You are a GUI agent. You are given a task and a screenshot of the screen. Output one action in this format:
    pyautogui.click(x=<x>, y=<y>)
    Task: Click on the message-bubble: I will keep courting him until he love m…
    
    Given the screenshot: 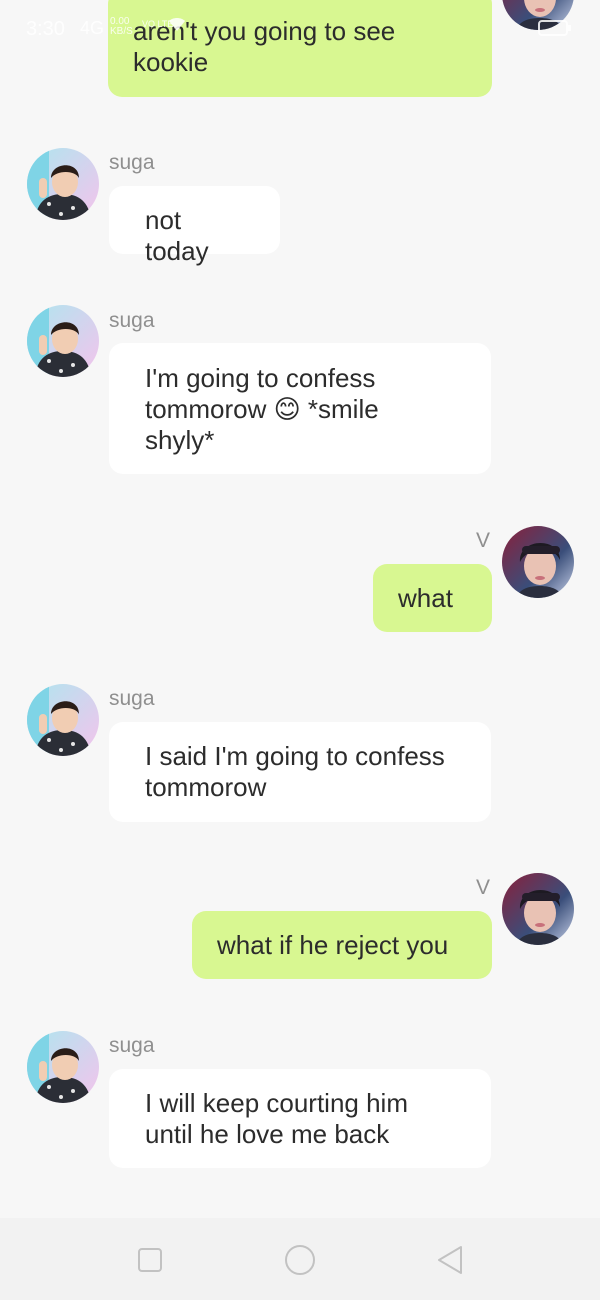 What is the action you would take?
    pyautogui.click(x=300, y=1118)
    